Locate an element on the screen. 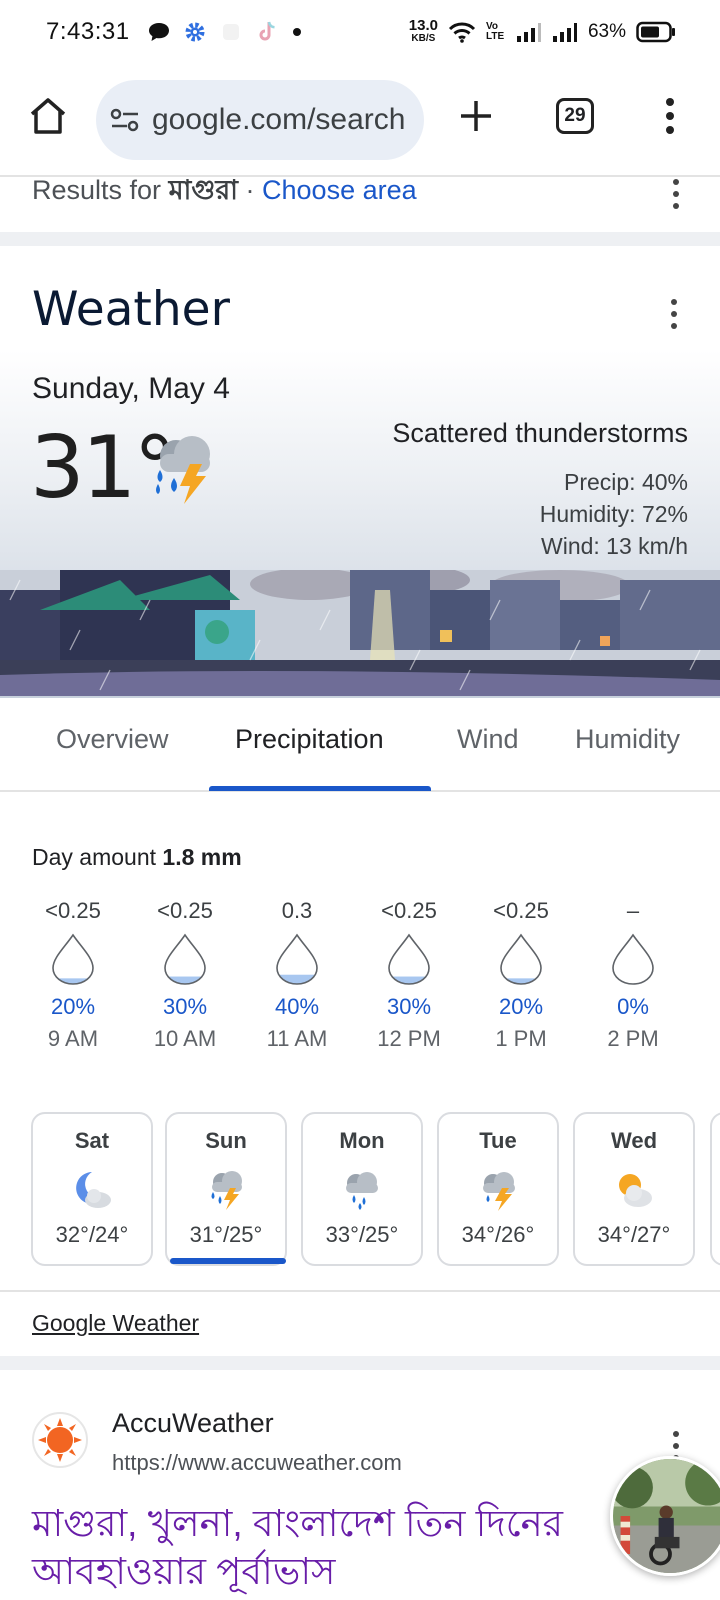 This screenshot has width=720, height=1600. tiktok-icon is located at coordinates (267, 31).